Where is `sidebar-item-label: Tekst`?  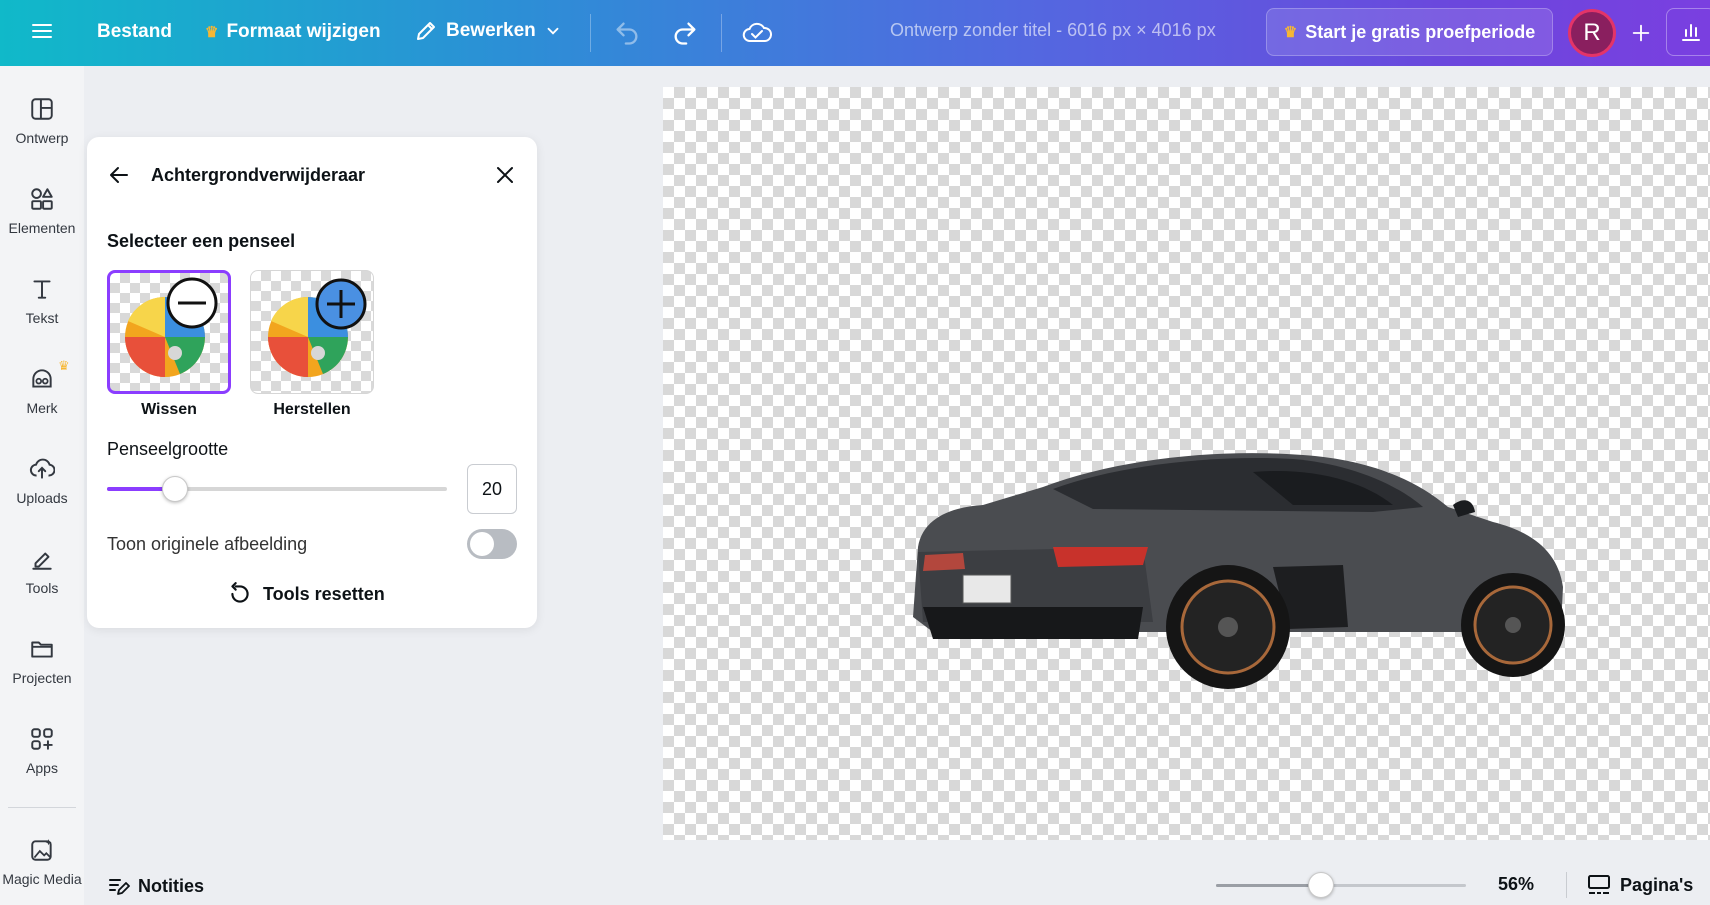 sidebar-item-label: Tekst is located at coordinates (42, 318).